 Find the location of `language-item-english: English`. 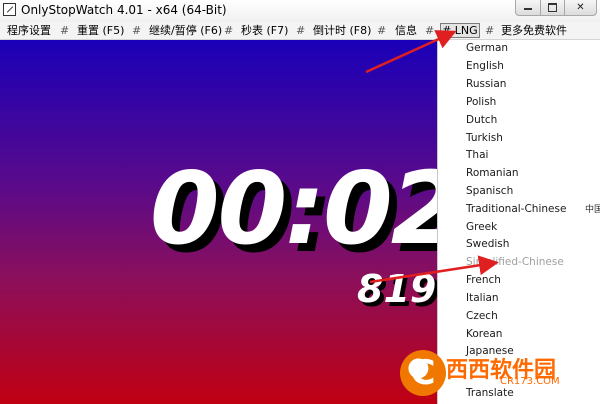

language-item-english: English is located at coordinates (485, 66).